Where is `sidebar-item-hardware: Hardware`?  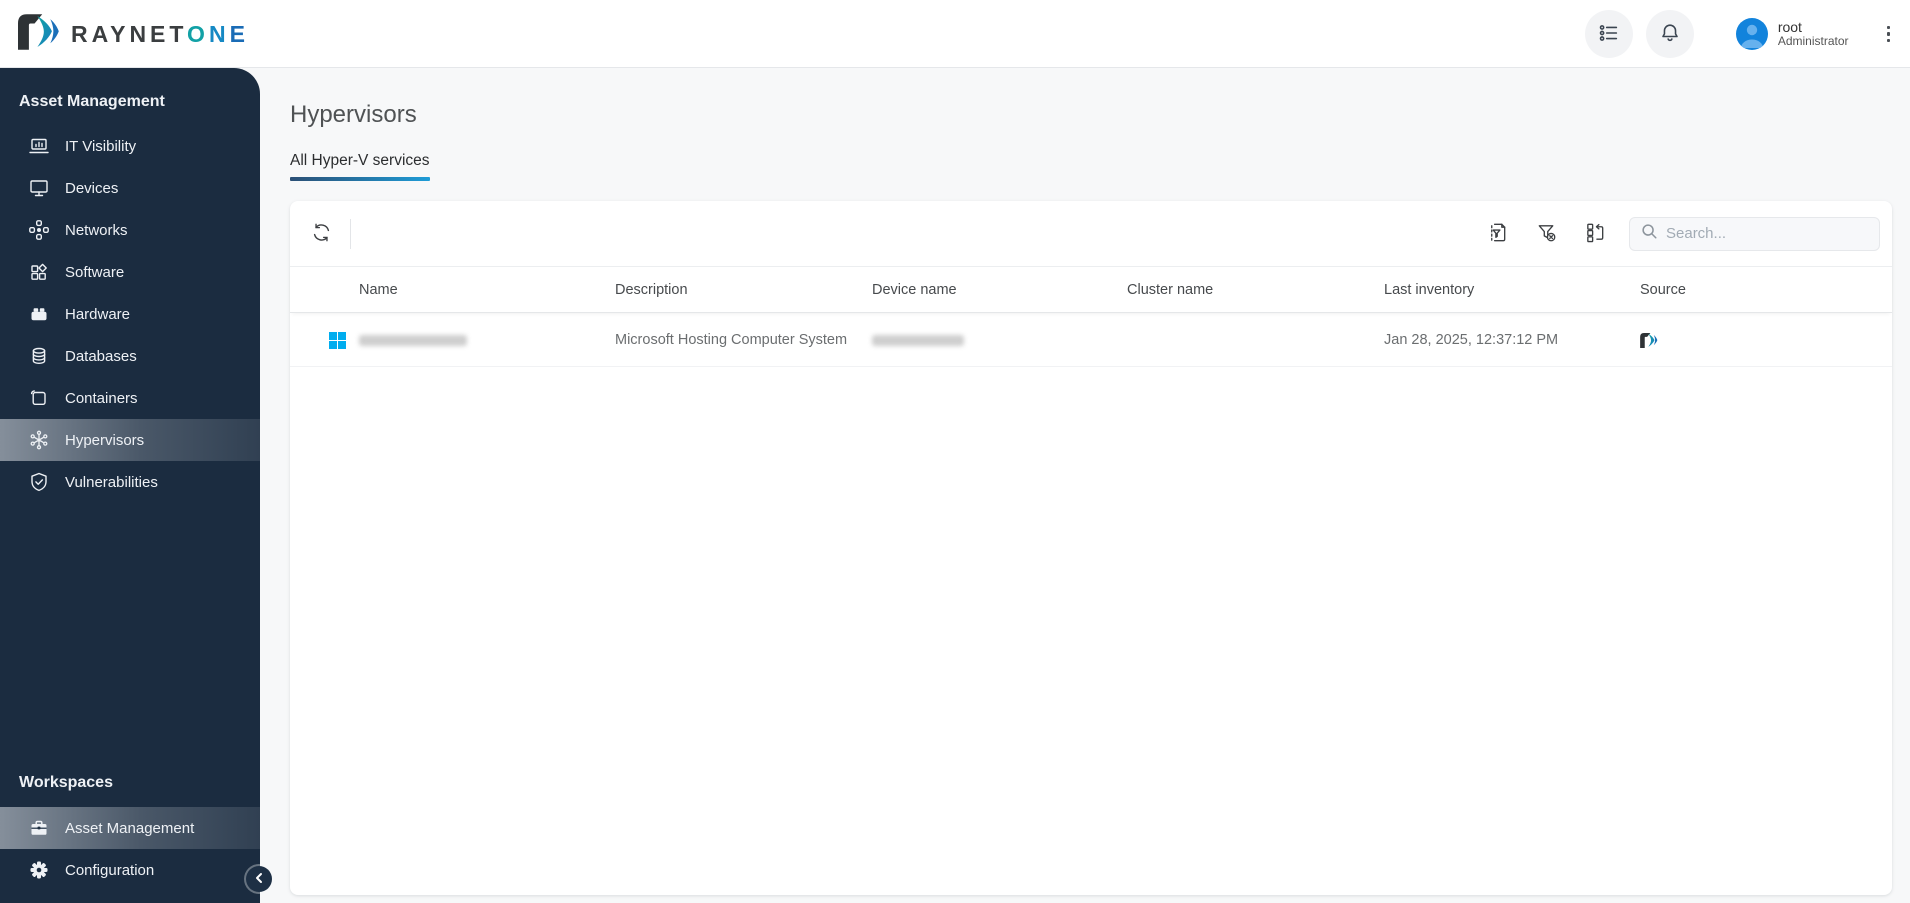
sidebar-item-hardware: Hardware is located at coordinates (130, 314).